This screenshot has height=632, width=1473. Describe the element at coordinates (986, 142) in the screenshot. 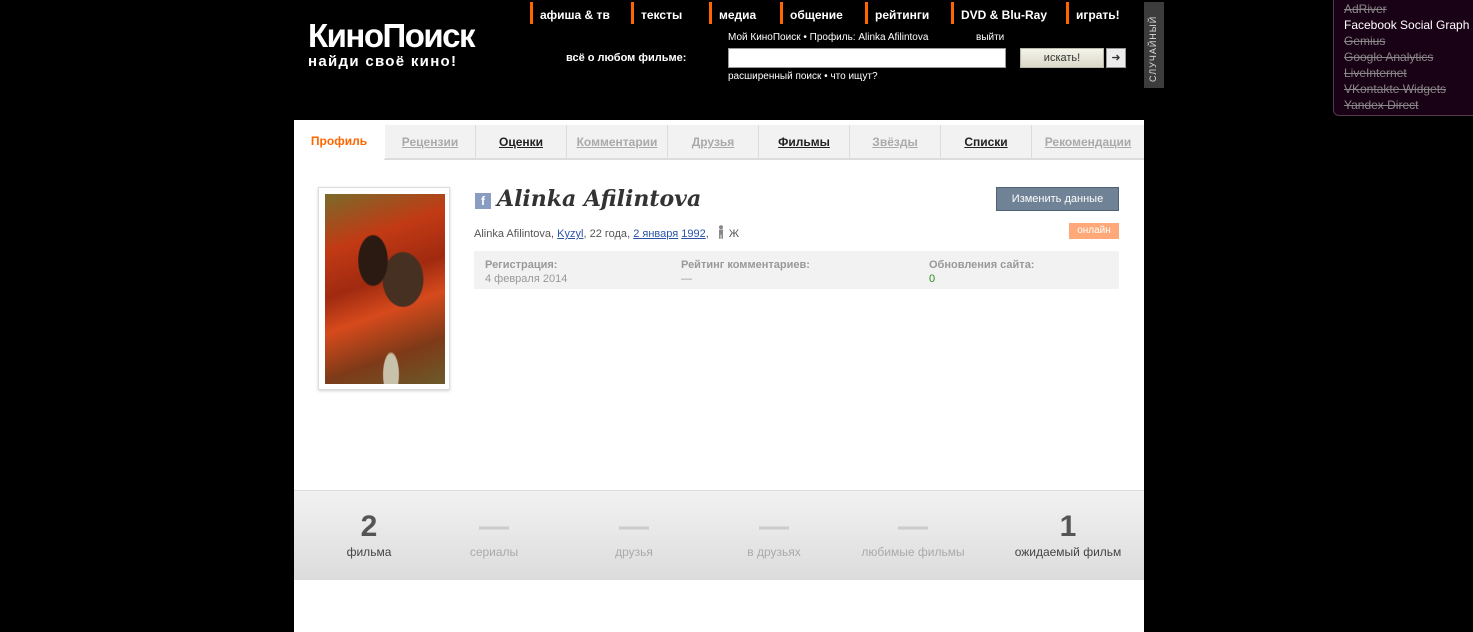

I see `tab-lists: Списки` at that location.